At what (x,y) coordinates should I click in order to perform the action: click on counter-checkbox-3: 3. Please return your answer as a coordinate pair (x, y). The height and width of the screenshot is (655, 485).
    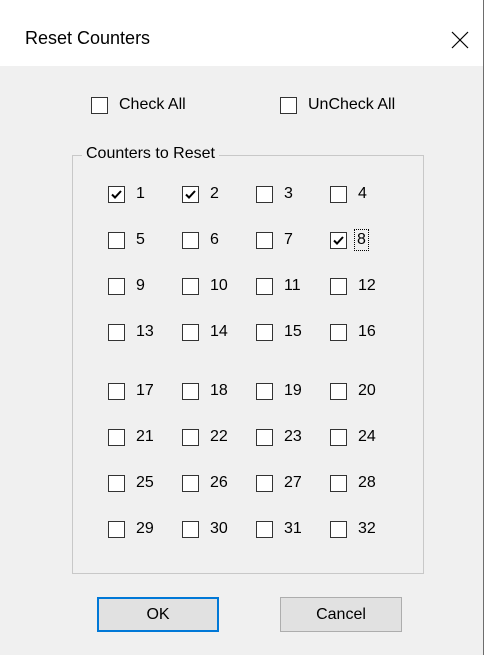
    Looking at the image, I should click on (274, 194).